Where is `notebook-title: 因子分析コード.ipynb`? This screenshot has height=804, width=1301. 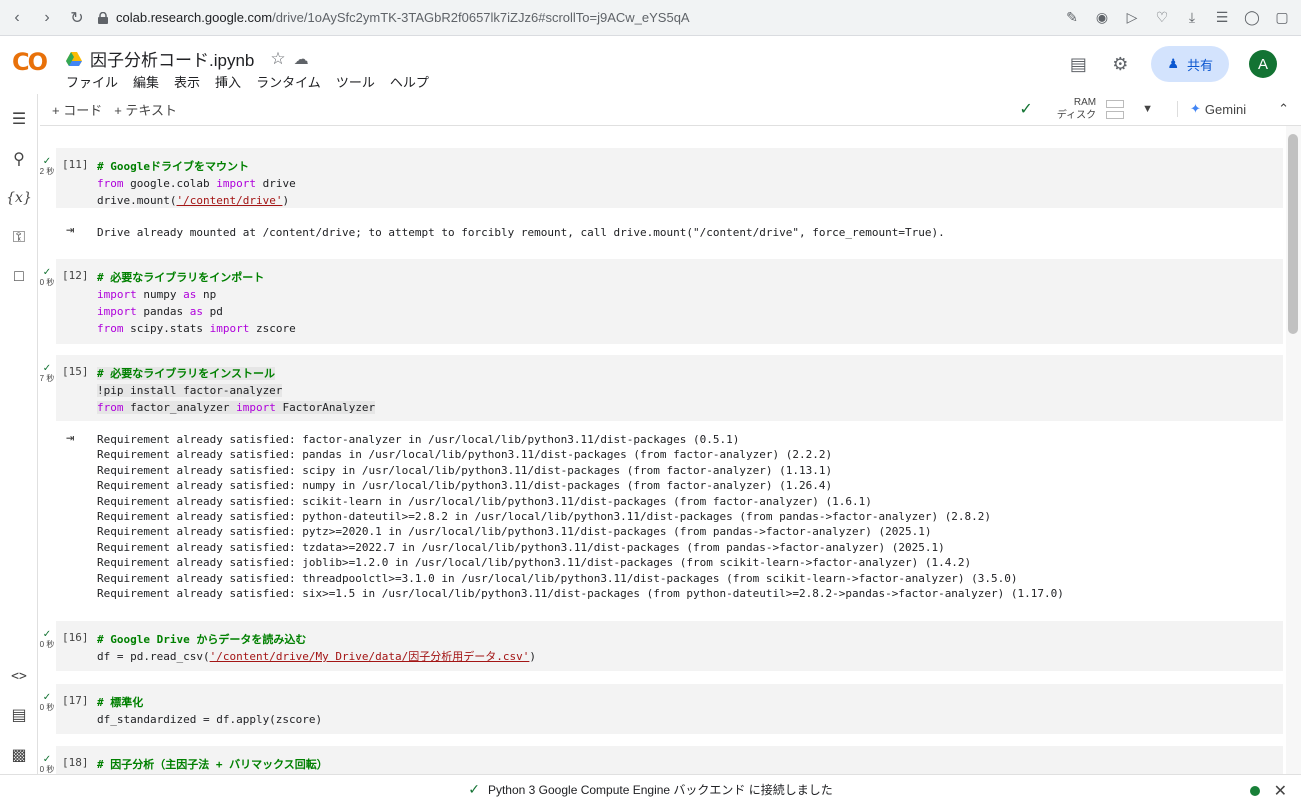
notebook-title: 因子分析コード.ipynb is located at coordinates (172, 58).